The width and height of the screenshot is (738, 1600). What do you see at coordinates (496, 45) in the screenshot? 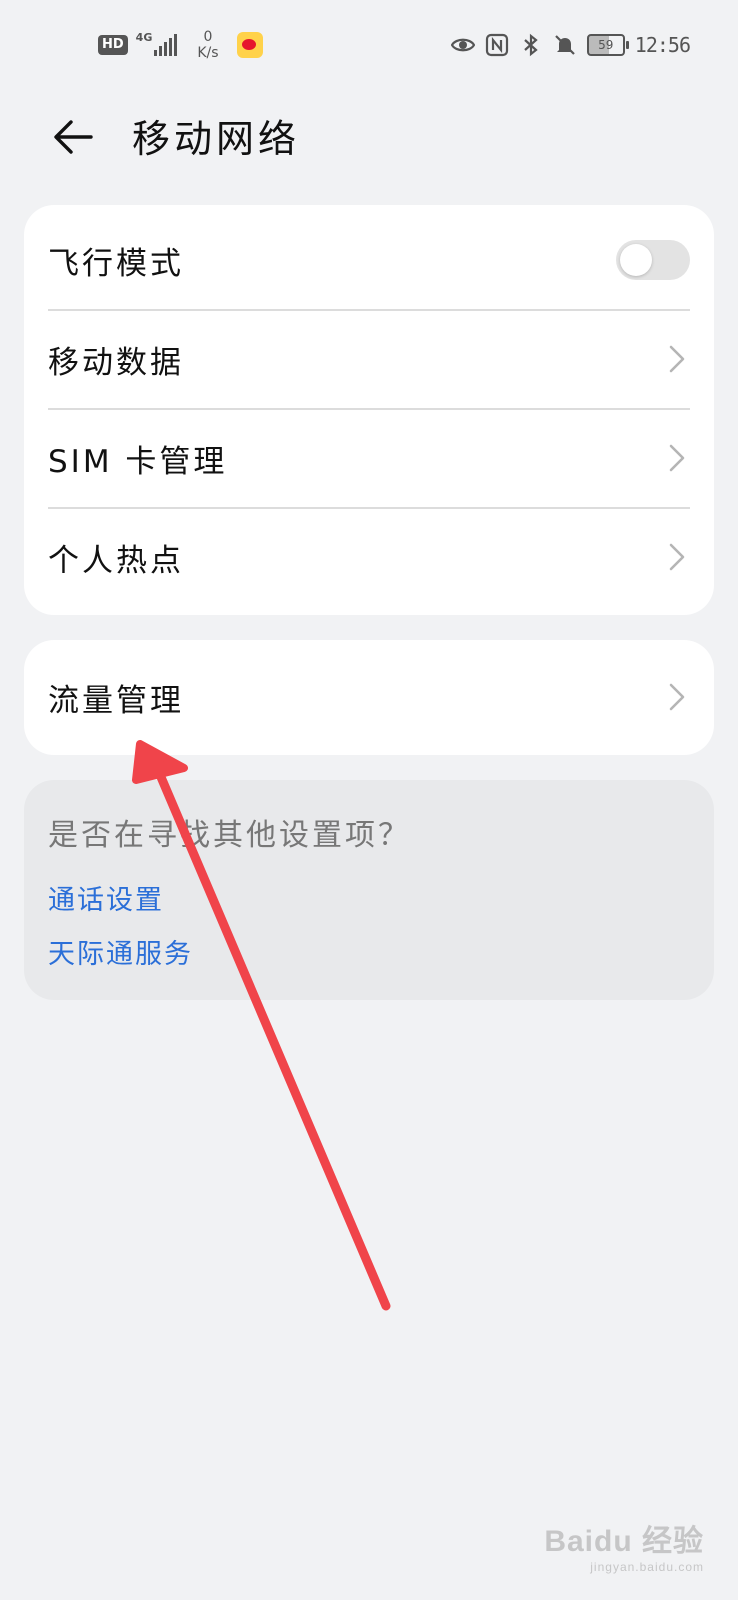
I see `nfc-icon` at bounding box center [496, 45].